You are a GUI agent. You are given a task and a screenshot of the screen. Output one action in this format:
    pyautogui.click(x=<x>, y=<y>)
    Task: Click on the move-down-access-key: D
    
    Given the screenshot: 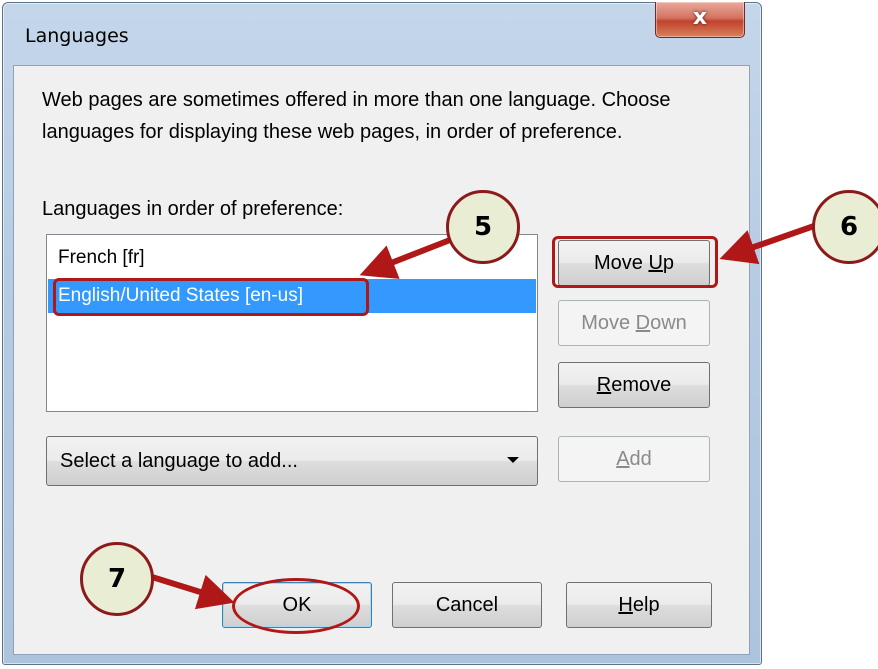 What is the action you would take?
    pyautogui.click(x=643, y=323)
    